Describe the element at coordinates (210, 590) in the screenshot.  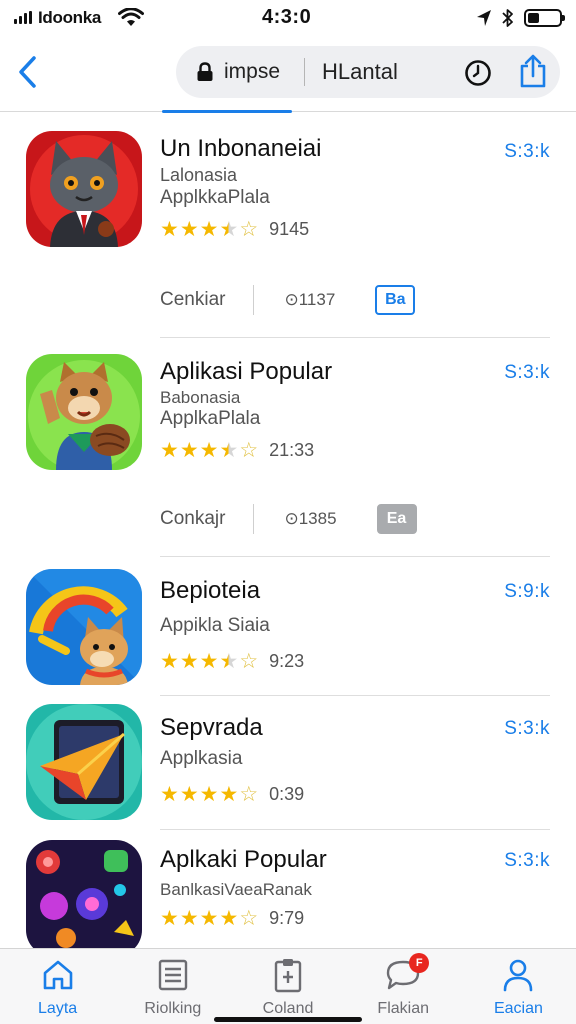
I see `app-name: Bepioteia` at that location.